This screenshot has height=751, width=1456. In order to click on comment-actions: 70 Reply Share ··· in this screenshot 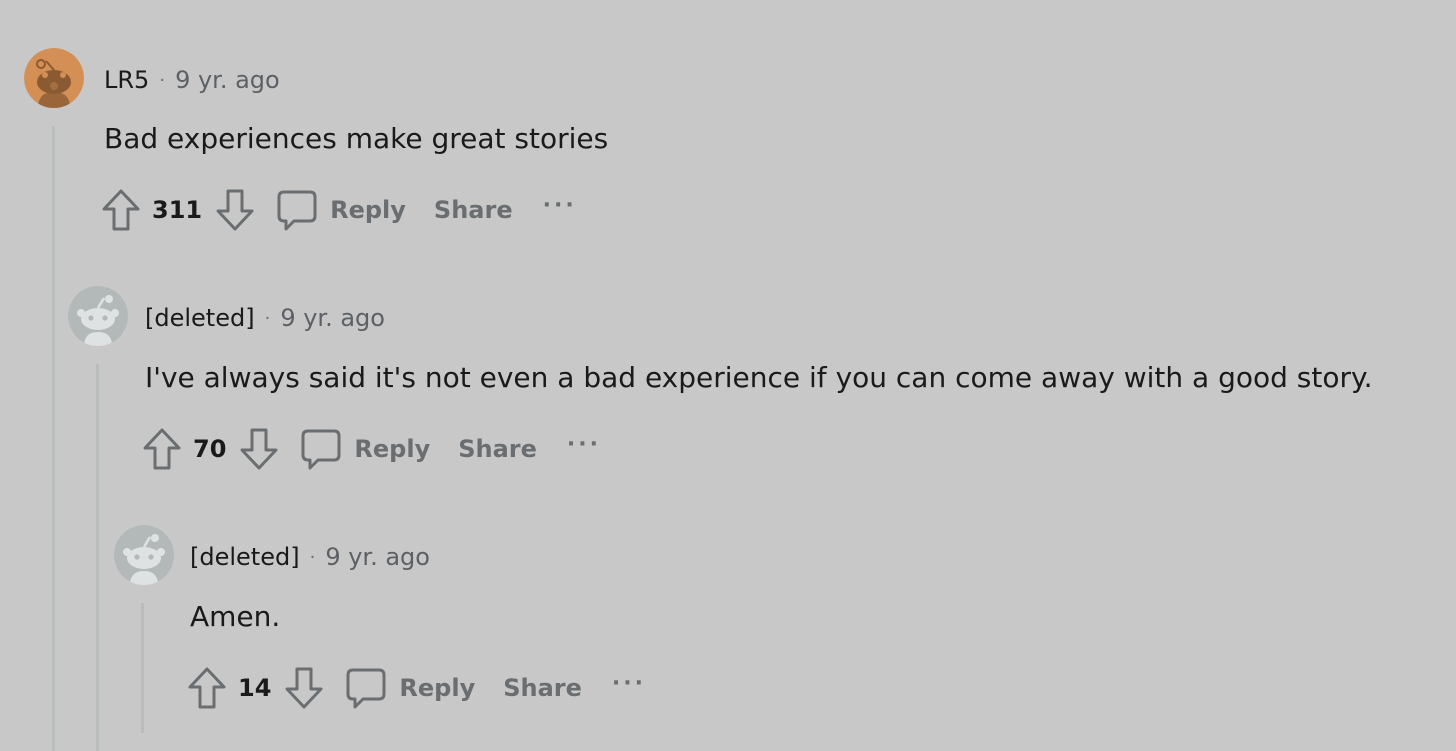, I will do `click(371, 449)`.